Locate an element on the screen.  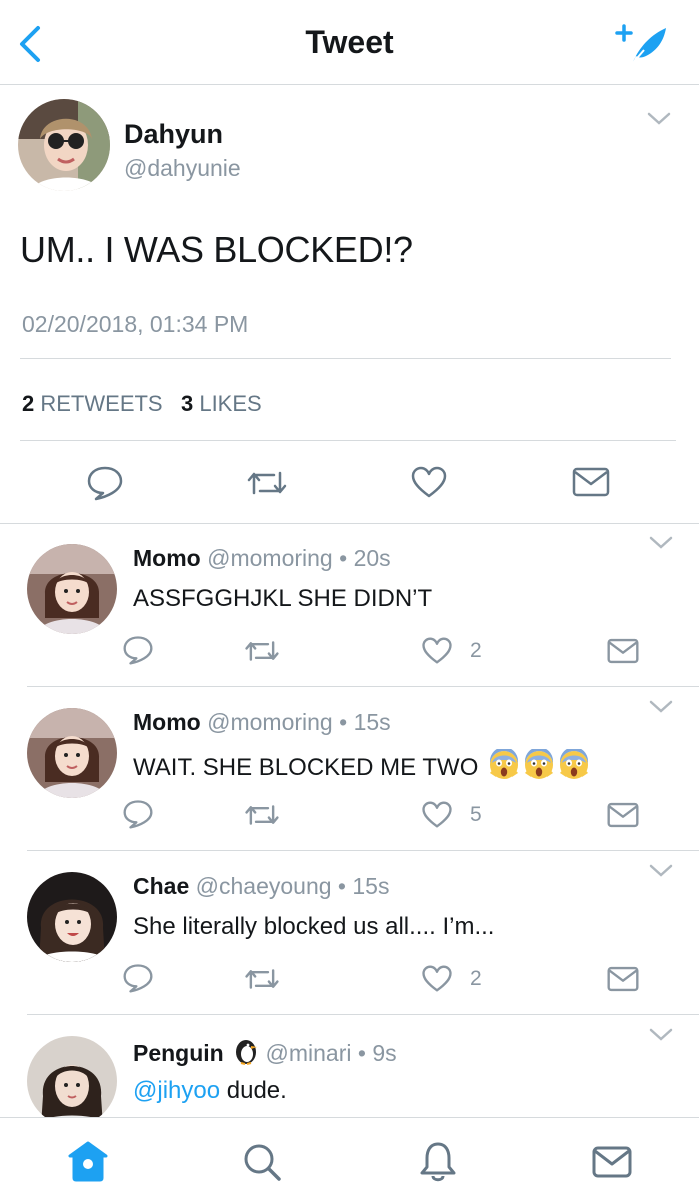
penguin-emoji-icon is located at coordinates (247, 1052).